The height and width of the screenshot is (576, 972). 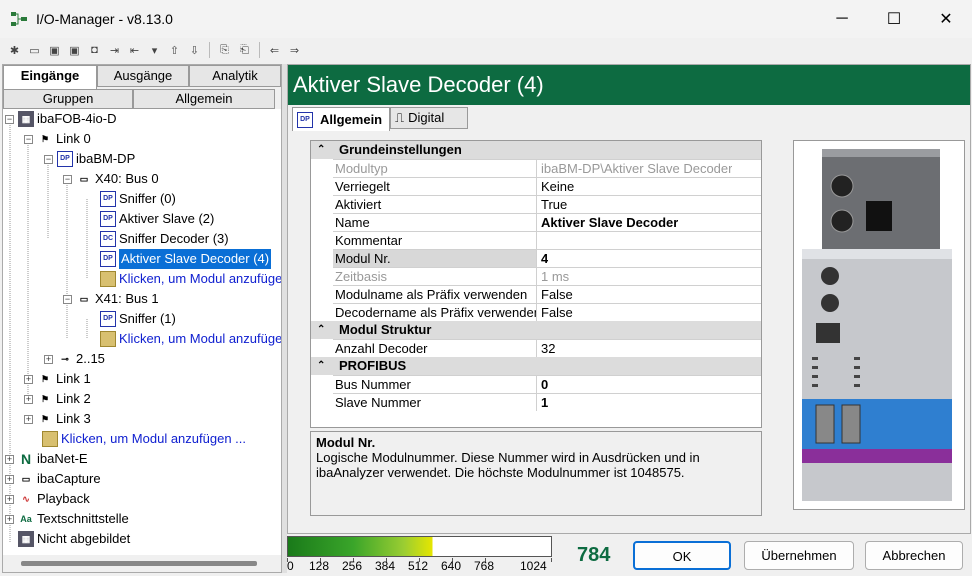 I want to click on tree-item: − ▭ X40: Bus 0, so click(x=111, y=179).